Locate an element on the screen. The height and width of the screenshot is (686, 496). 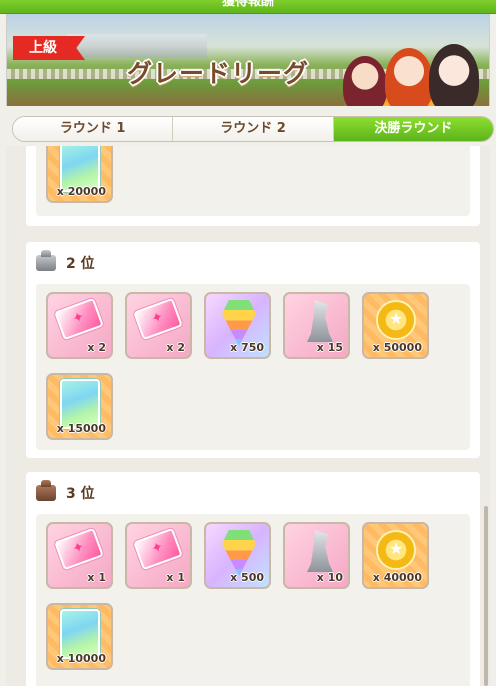
reward-item: x 10 is located at coordinates (316, 555).